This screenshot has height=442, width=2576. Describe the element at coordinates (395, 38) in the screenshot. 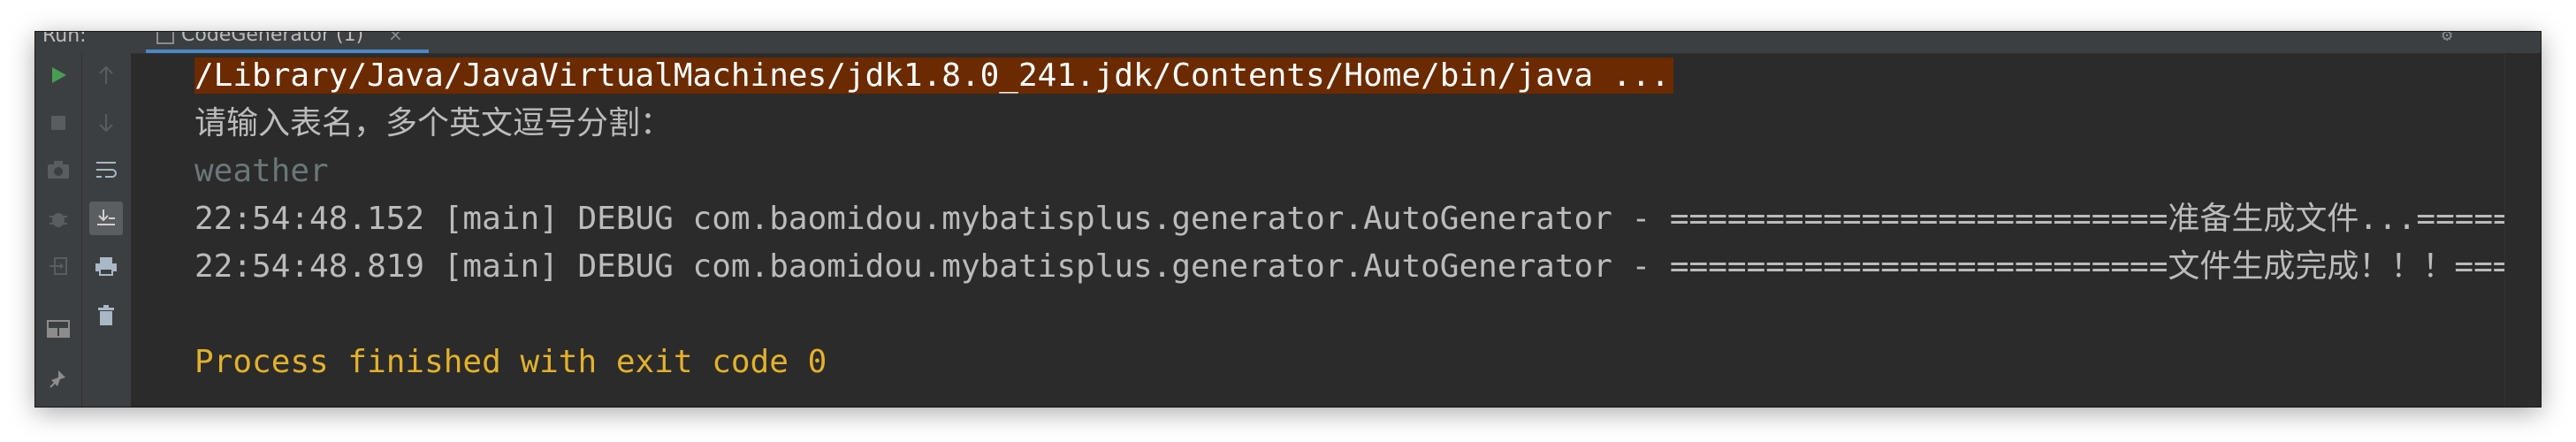

I see `close-tab-icon: ×` at that location.